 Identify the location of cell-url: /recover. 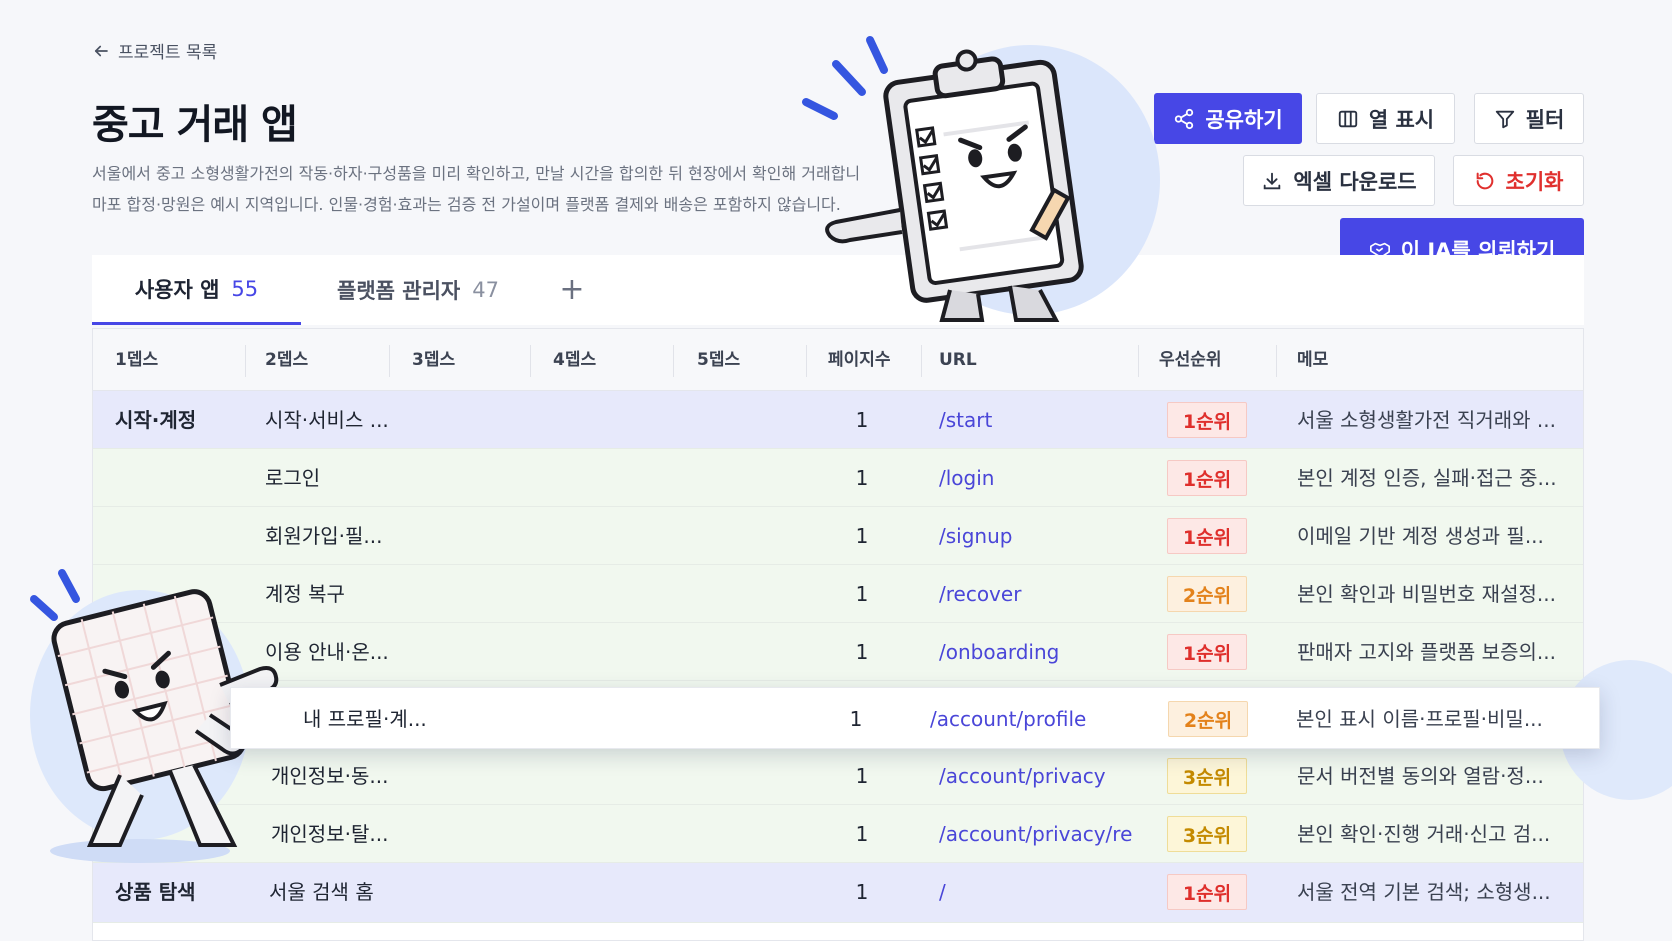
(980, 594).